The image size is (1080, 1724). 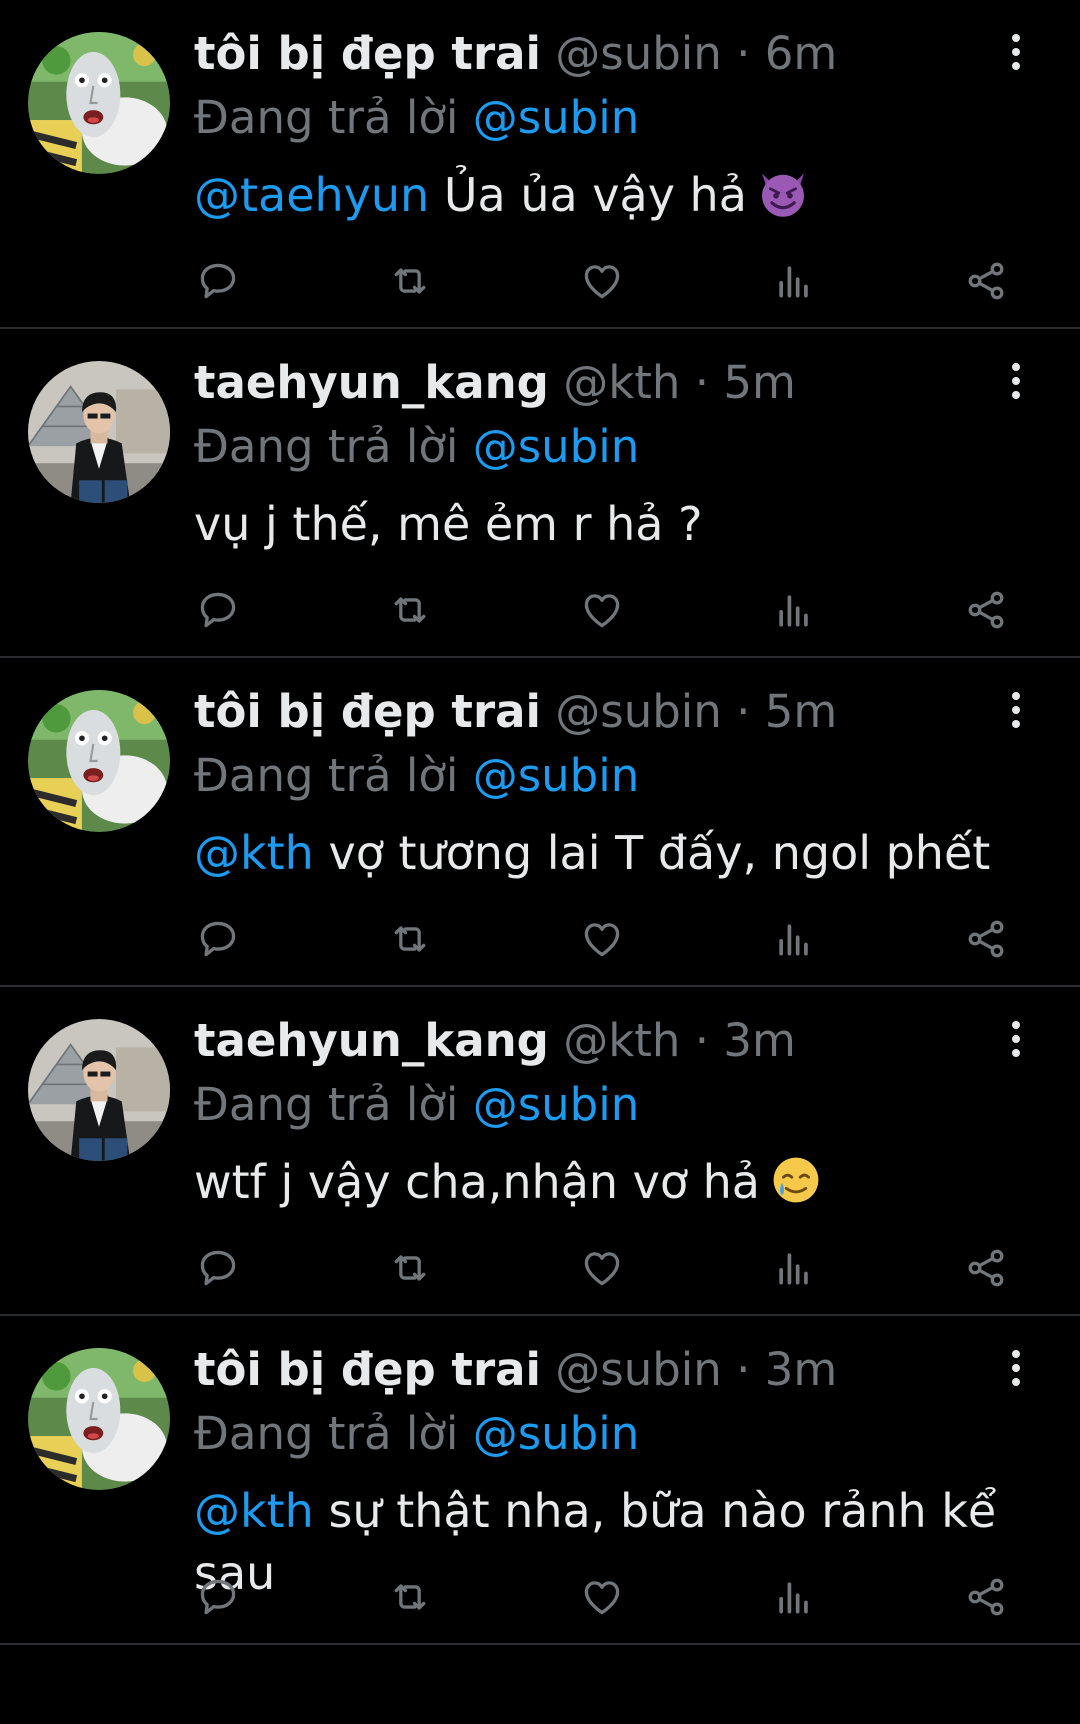 I want to click on tweet-header: taehyun_kang @kth · 3m, so click(x=602, y=1041).